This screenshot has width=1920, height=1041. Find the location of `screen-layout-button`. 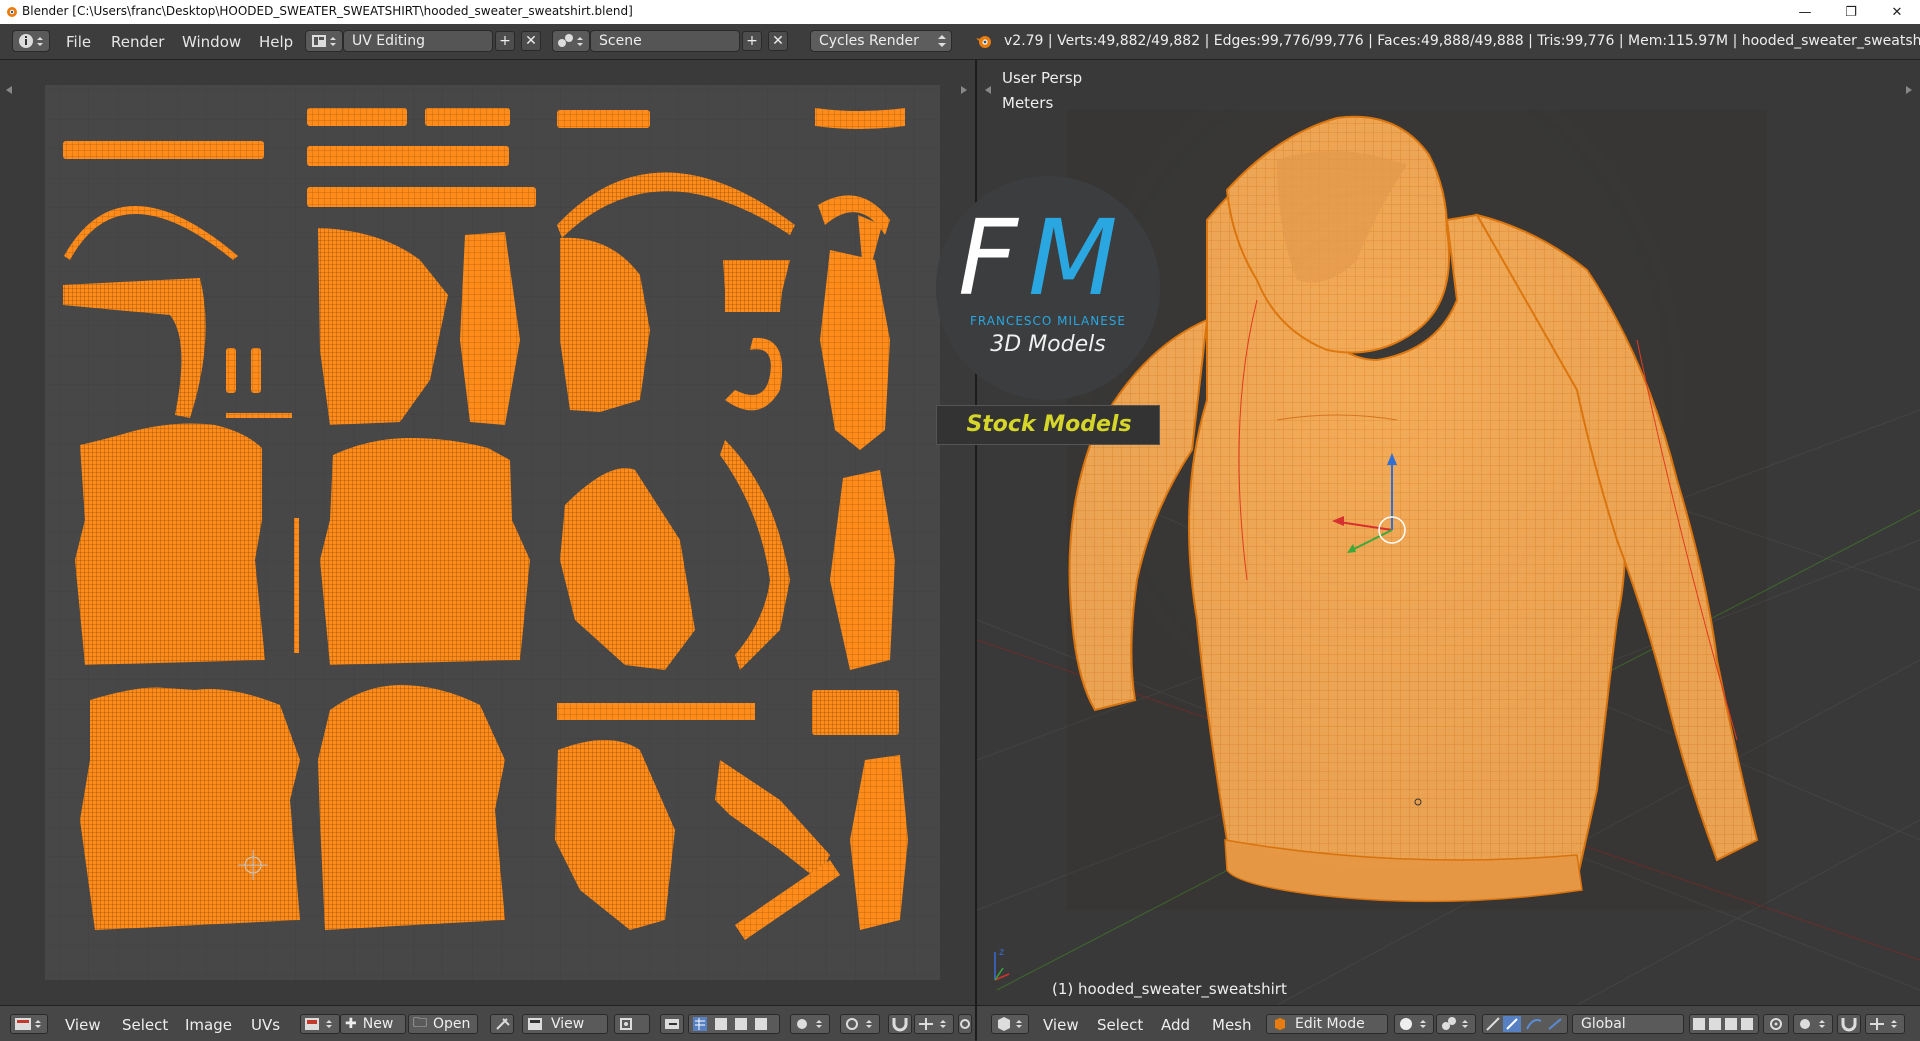

screen-layout-button is located at coordinates (324, 41).